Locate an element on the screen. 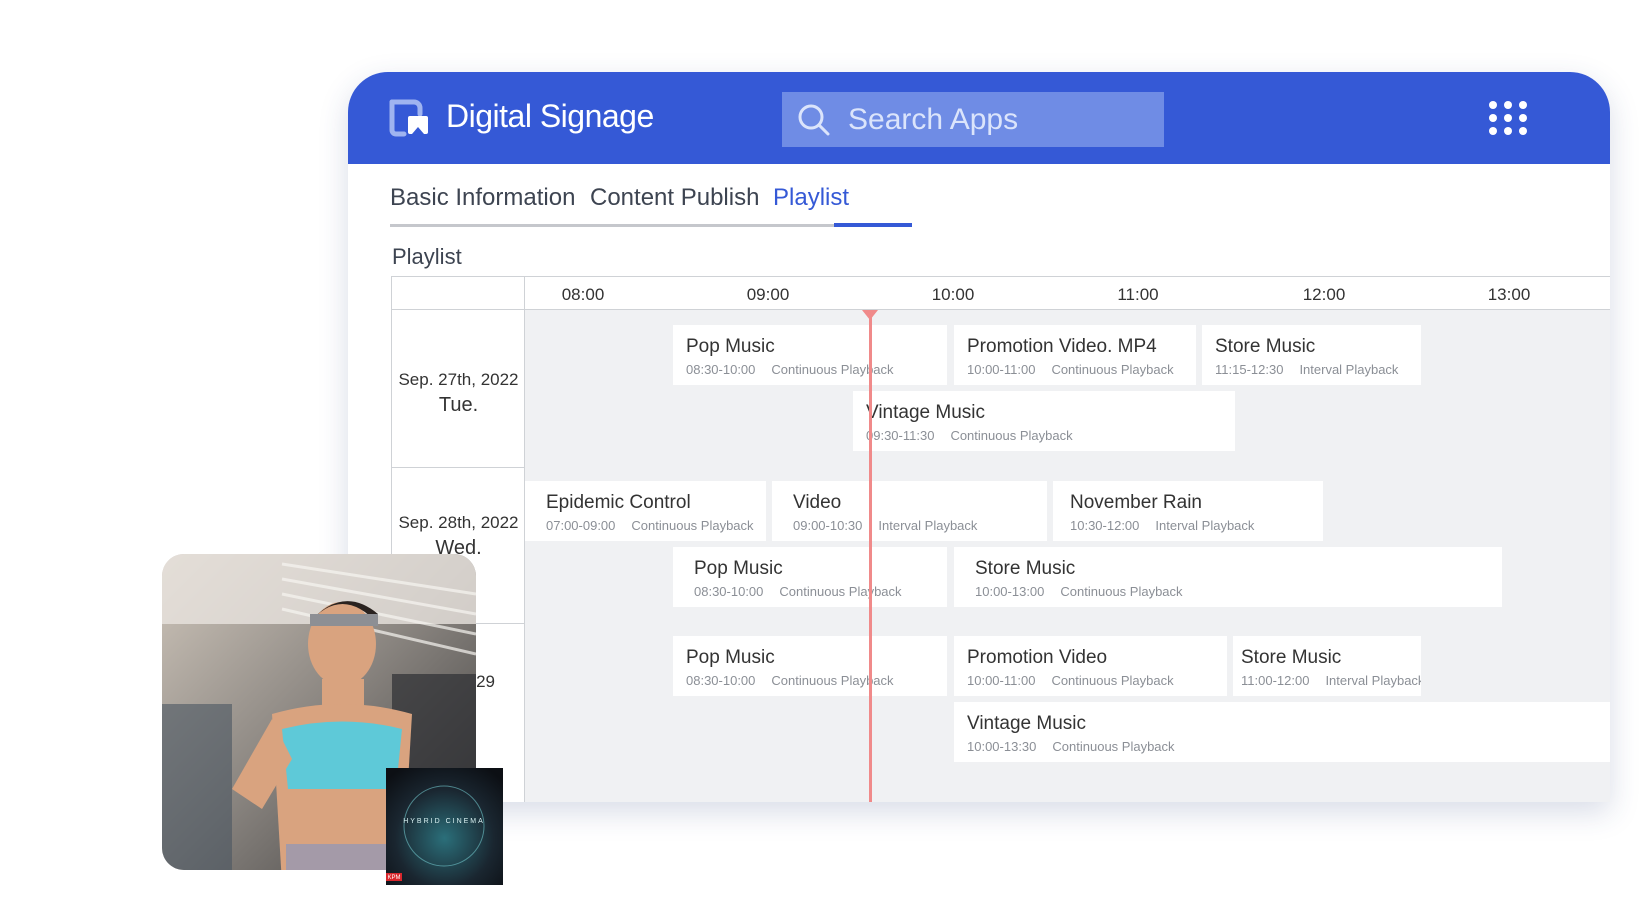 The height and width of the screenshot is (902, 1651). item-time: 10:30-12:00 is located at coordinates (1105, 525).